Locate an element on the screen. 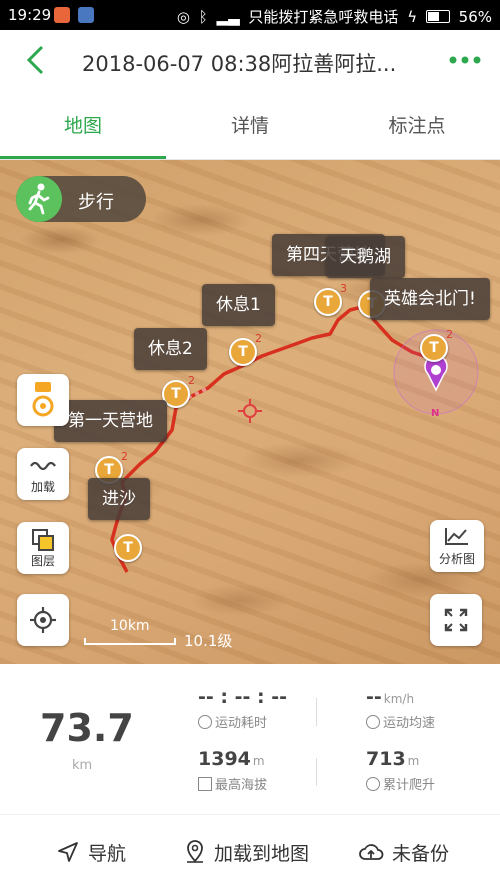 The width and height of the screenshot is (500, 889). location-marker-icon is located at coordinates (43, 399).